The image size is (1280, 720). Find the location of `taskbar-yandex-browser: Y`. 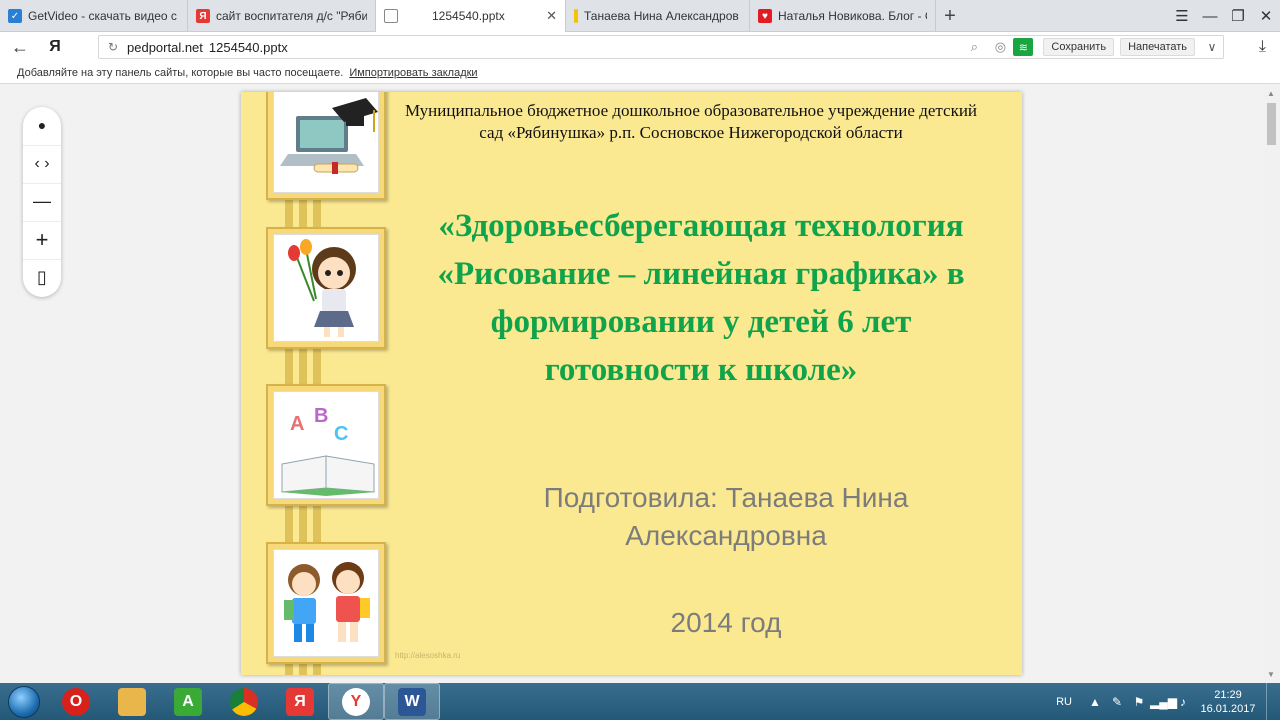

taskbar-yandex-browser: Y is located at coordinates (356, 701).